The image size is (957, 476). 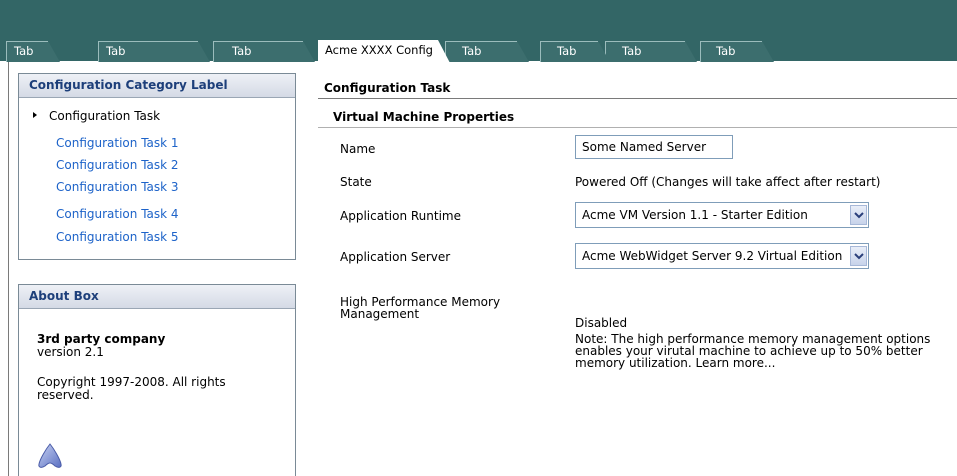 I want to click on tab-2-label: Tab, so click(x=116, y=51).